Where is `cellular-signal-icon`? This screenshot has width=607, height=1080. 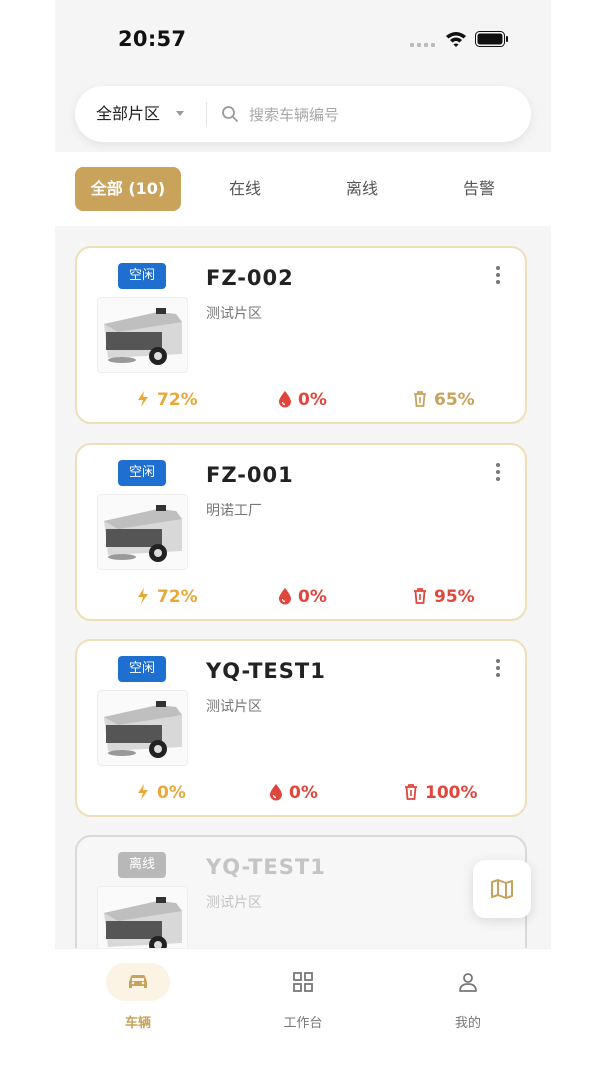 cellular-signal-icon is located at coordinates (422, 45).